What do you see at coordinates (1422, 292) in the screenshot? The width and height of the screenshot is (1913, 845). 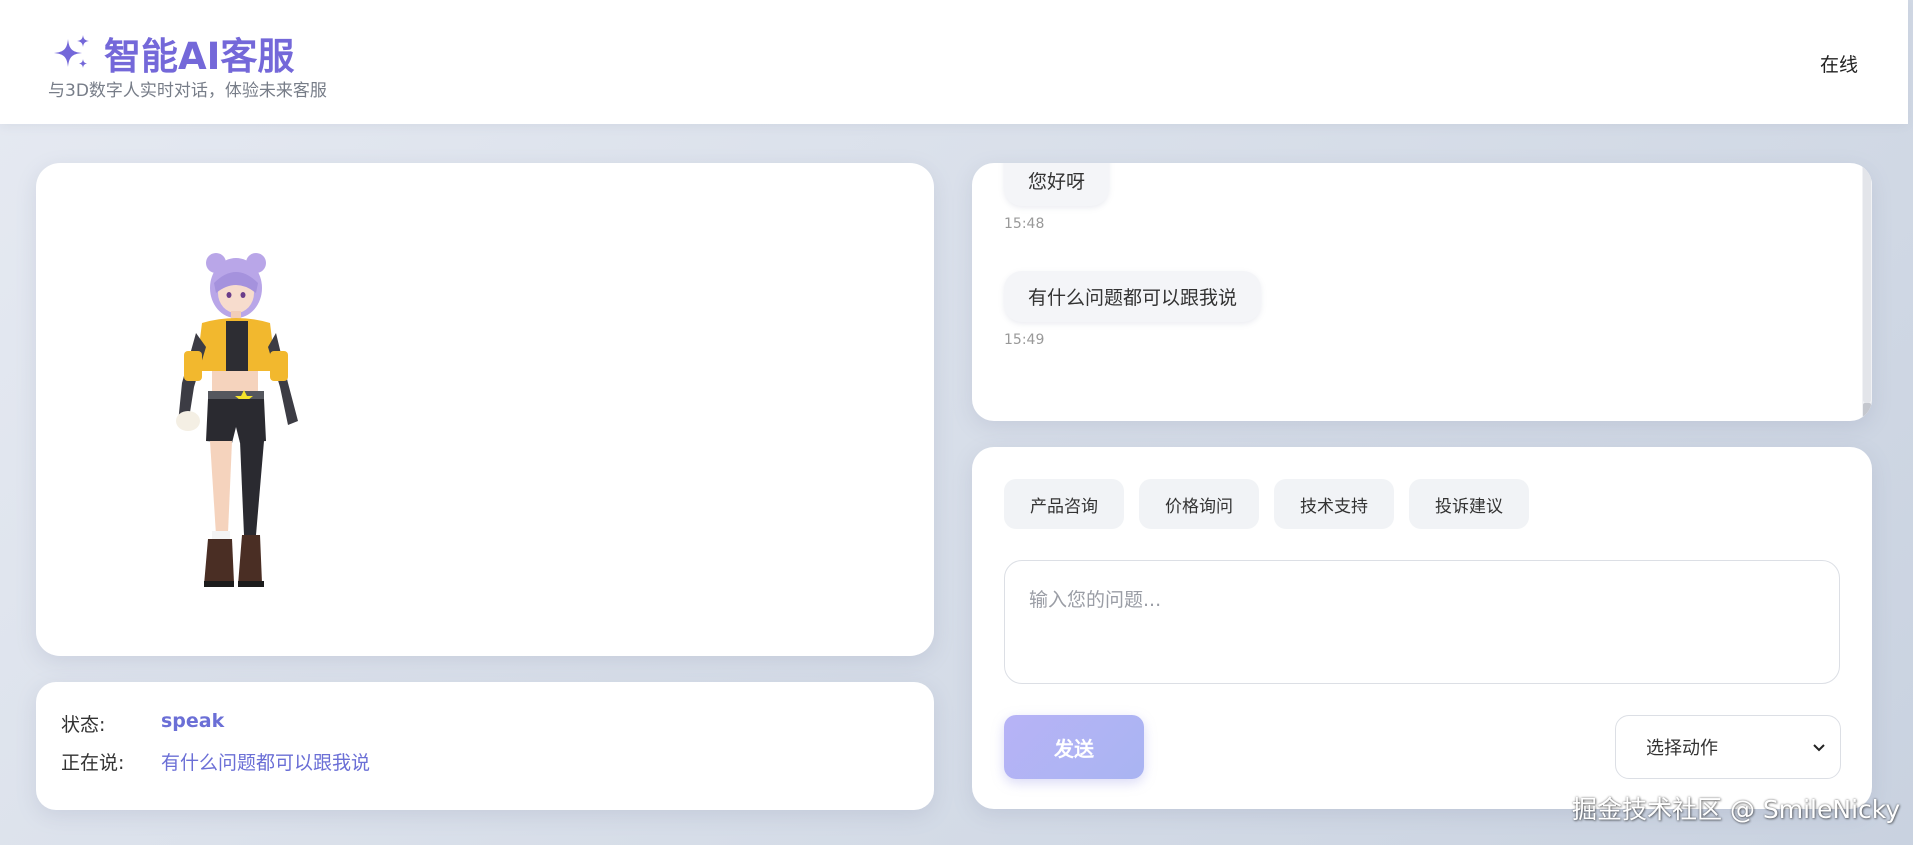 I see `chat-history-panel: 您好呀 15:48 有什么问题都可以跟我说 15:49` at bounding box center [1422, 292].